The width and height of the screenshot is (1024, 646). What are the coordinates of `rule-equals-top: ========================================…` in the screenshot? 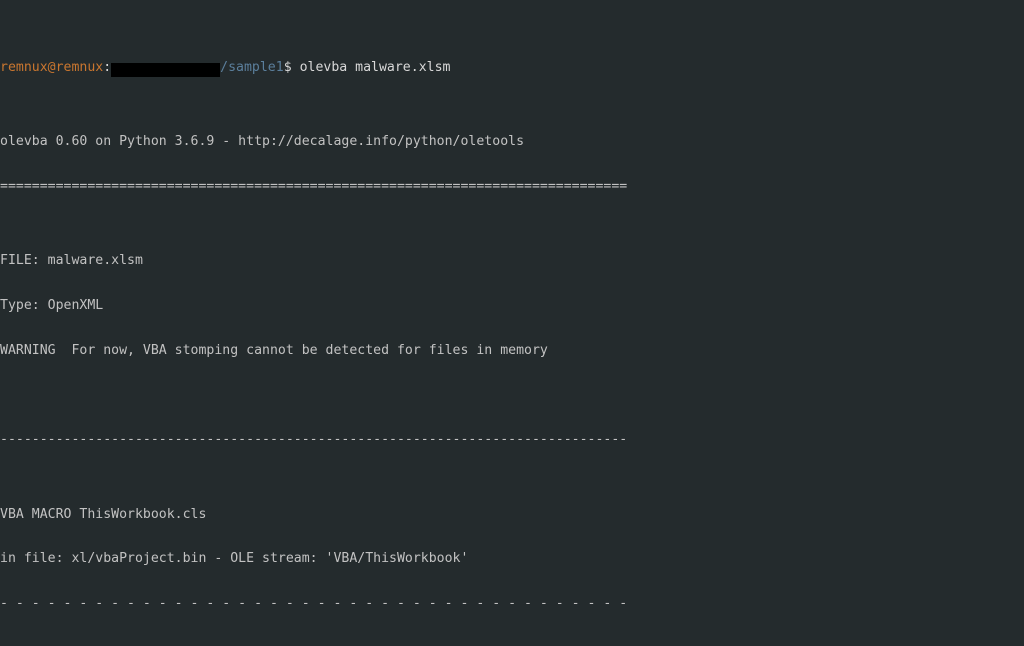 It's located at (314, 186).